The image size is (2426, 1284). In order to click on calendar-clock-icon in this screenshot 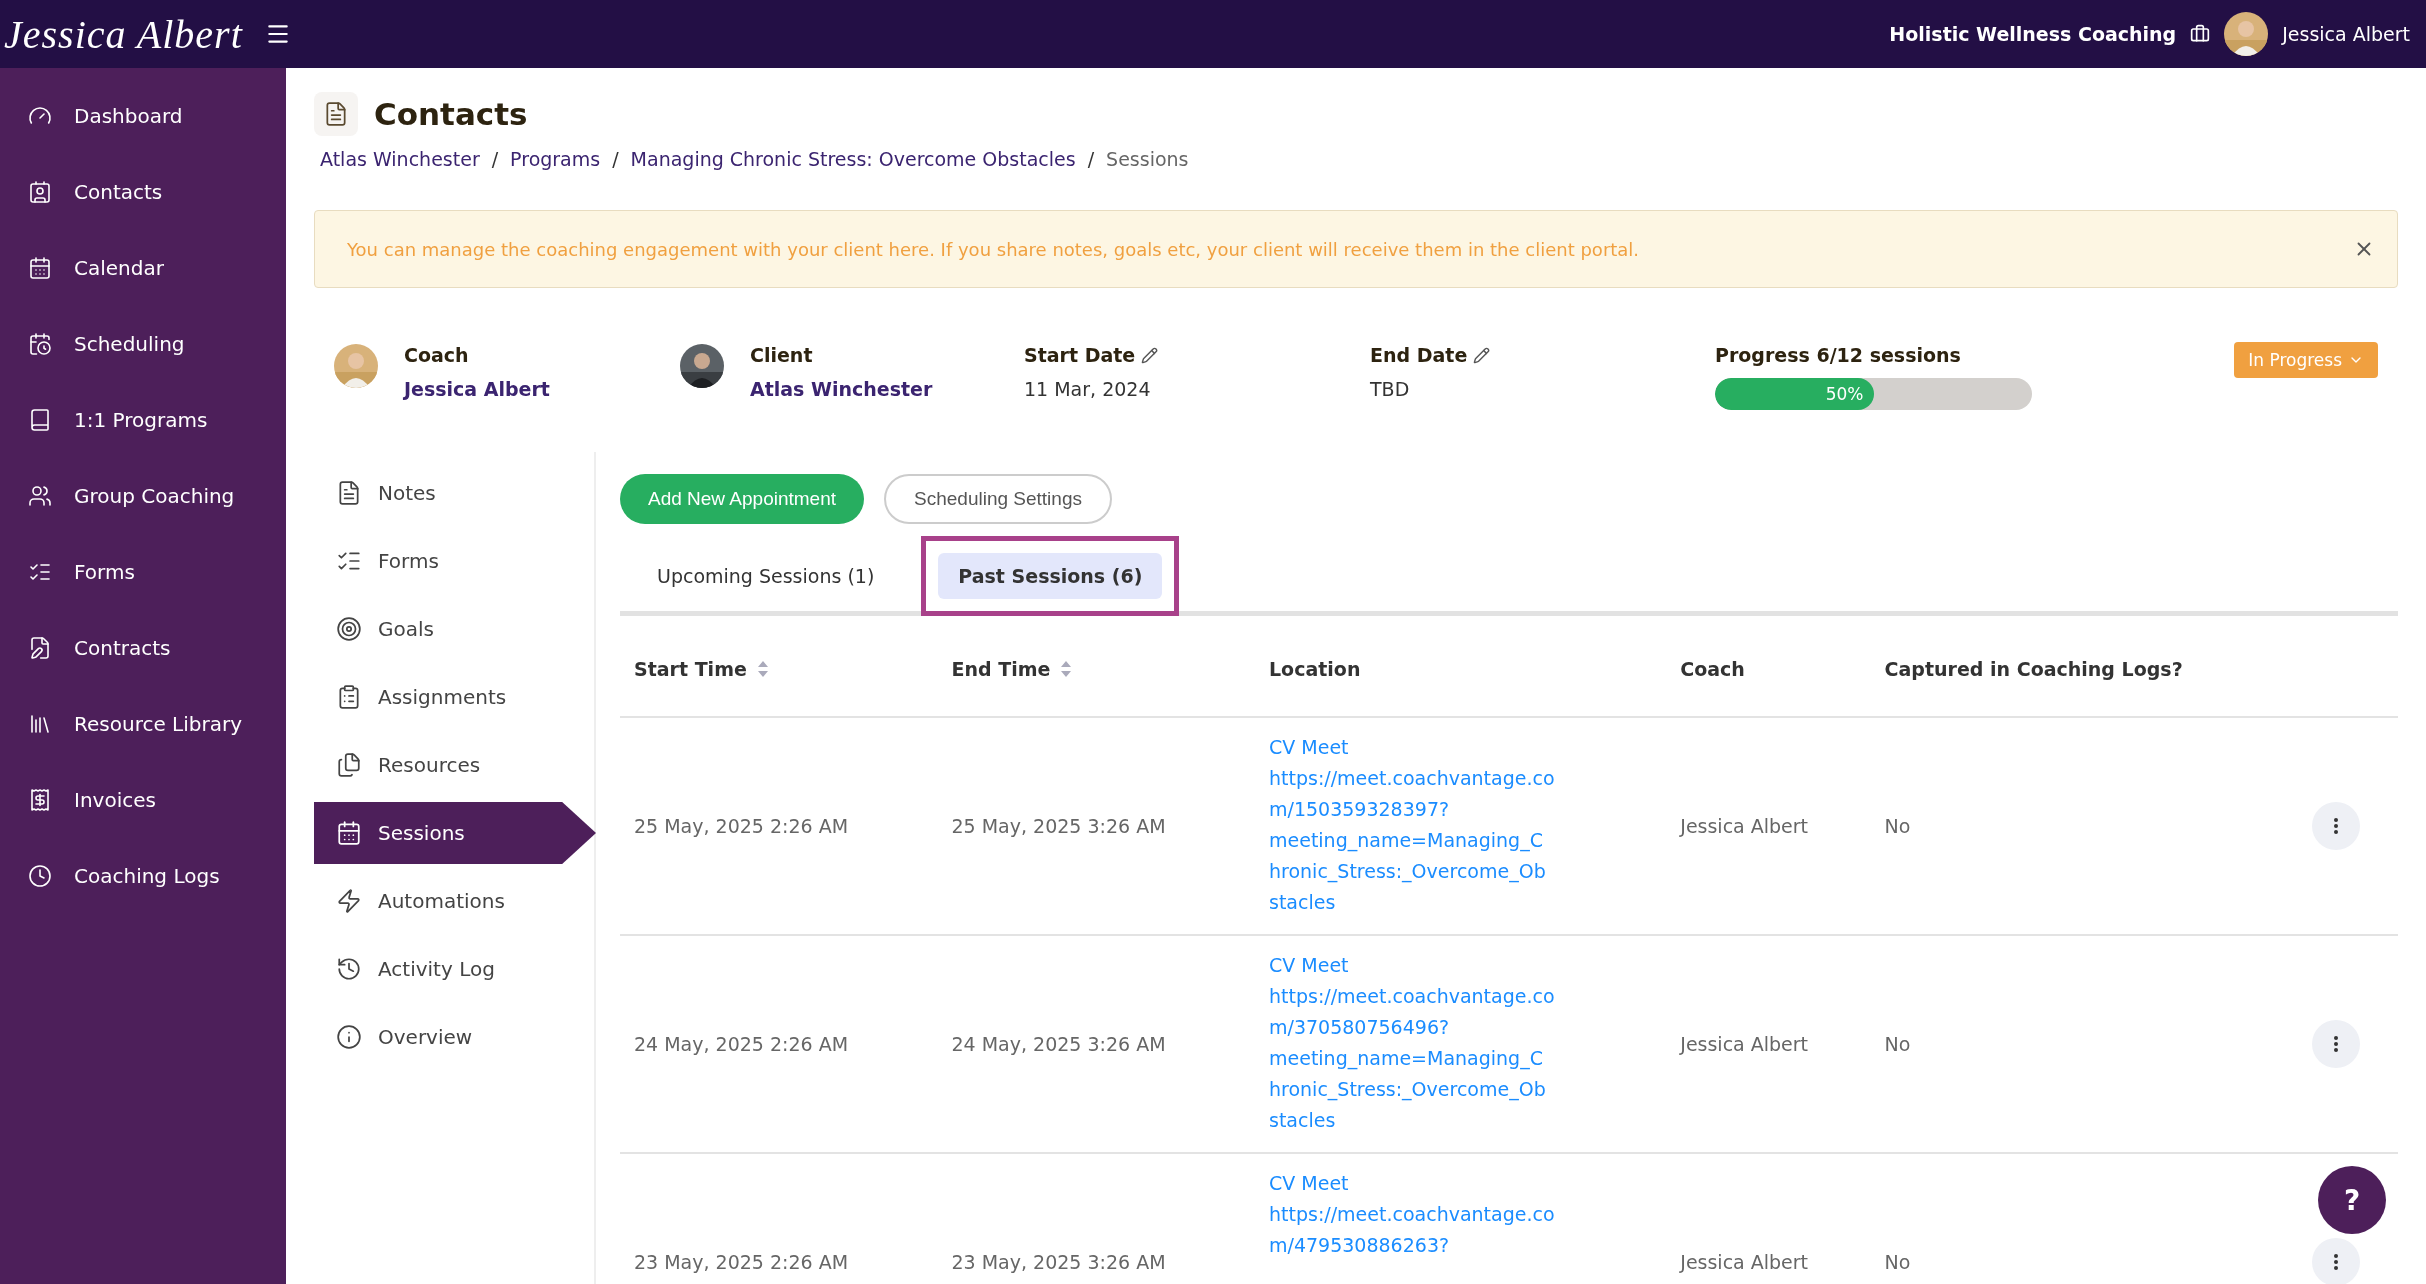, I will do `click(40, 344)`.